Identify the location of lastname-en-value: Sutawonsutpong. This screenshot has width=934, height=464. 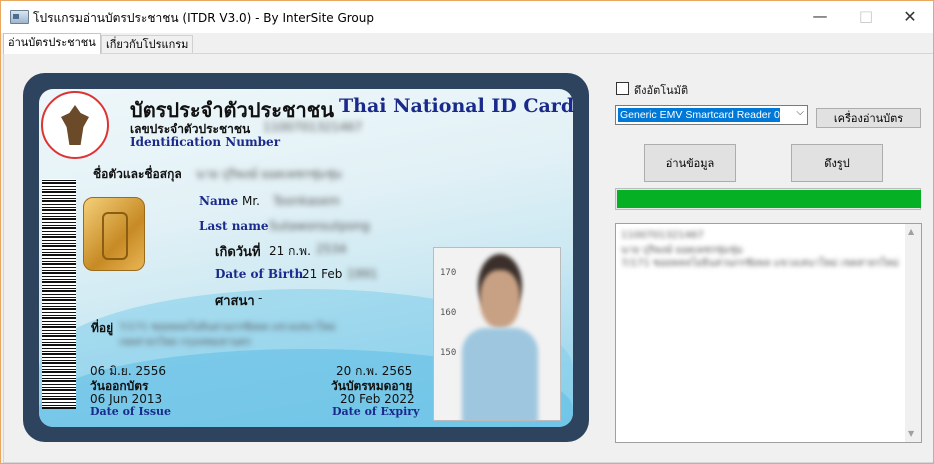
(319, 226).